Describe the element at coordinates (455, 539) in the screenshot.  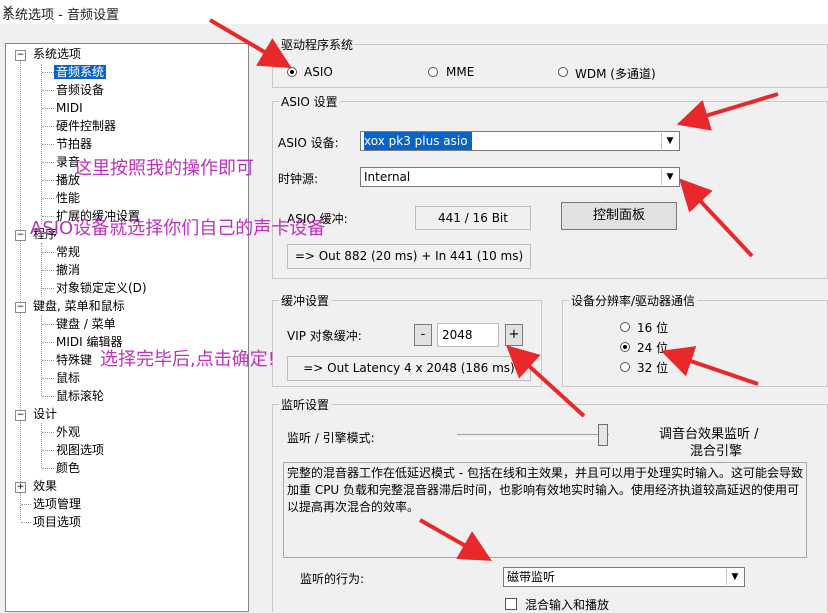
I see `arrow-to-behavior` at that location.